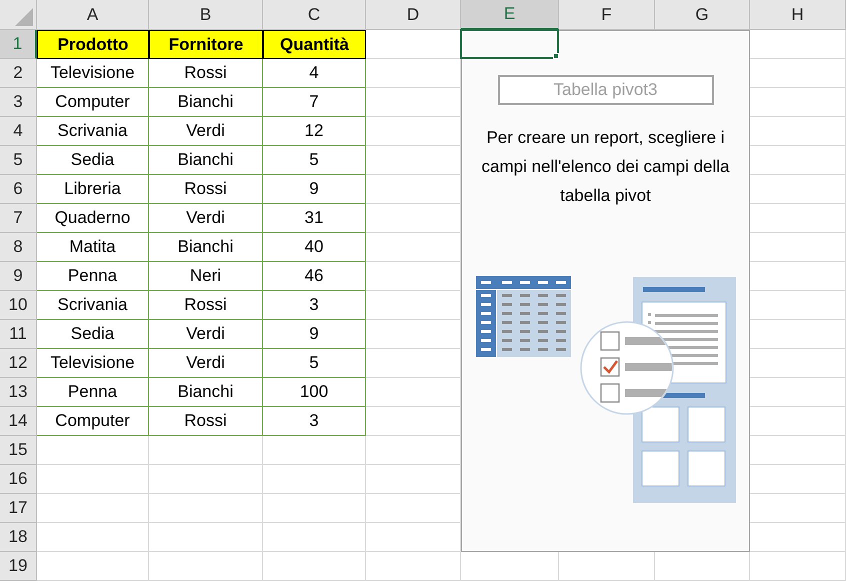 The image size is (846, 583). Describe the element at coordinates (18, 44) in the screenshot. I see `row-header: 1` at that location.